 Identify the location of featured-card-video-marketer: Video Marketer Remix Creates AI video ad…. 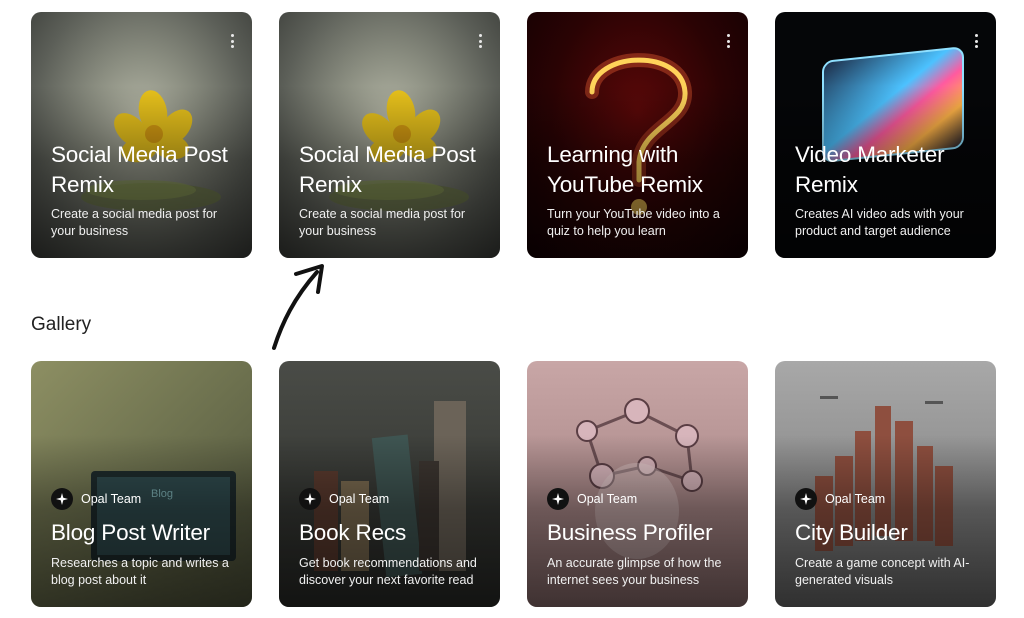
(885, 135).